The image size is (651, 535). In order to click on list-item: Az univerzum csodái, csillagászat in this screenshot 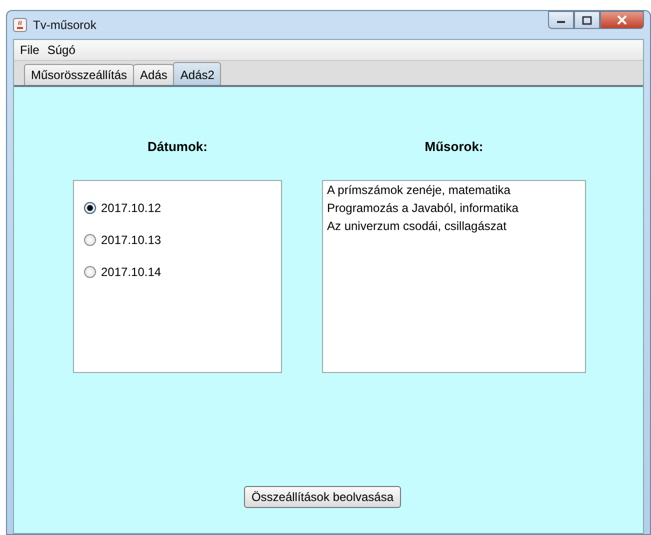, I will do `click(416, 226)`.